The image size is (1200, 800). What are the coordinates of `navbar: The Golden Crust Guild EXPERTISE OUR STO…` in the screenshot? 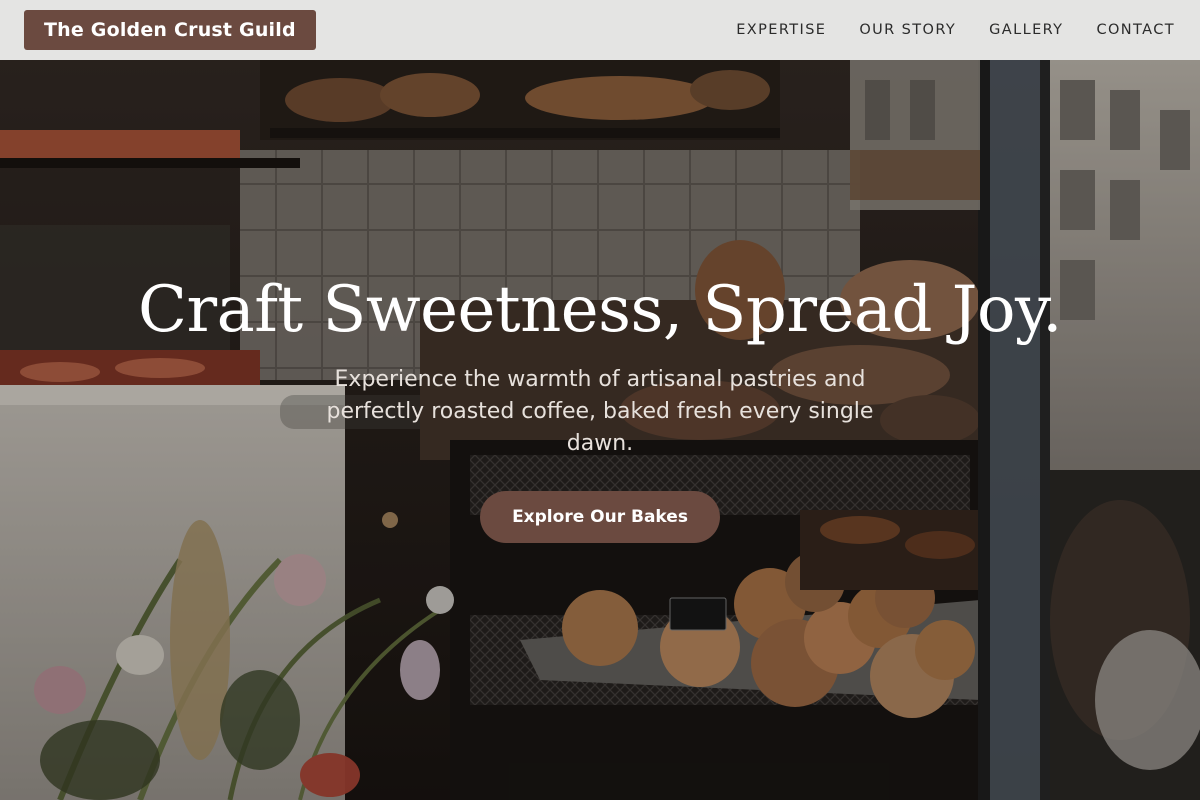 It's located at (600, 30).